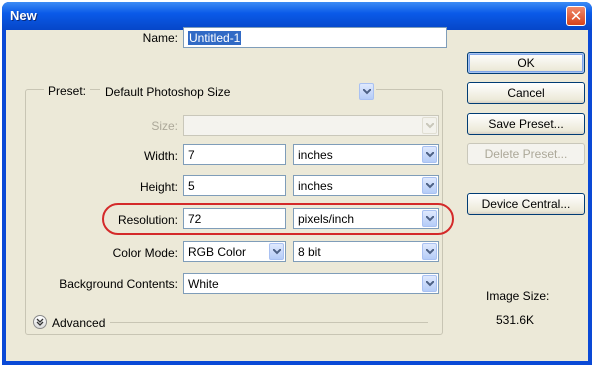  Describe the element at coordinates (118, 284) in the screenshot. I see `background-contents-label: Background Contents:` at that location.